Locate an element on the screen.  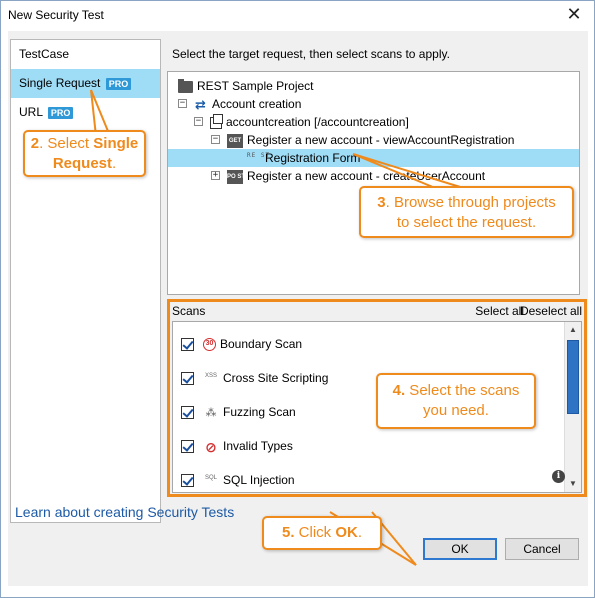
tree-node-label: Registration Form is located at coordinates (313, 158).